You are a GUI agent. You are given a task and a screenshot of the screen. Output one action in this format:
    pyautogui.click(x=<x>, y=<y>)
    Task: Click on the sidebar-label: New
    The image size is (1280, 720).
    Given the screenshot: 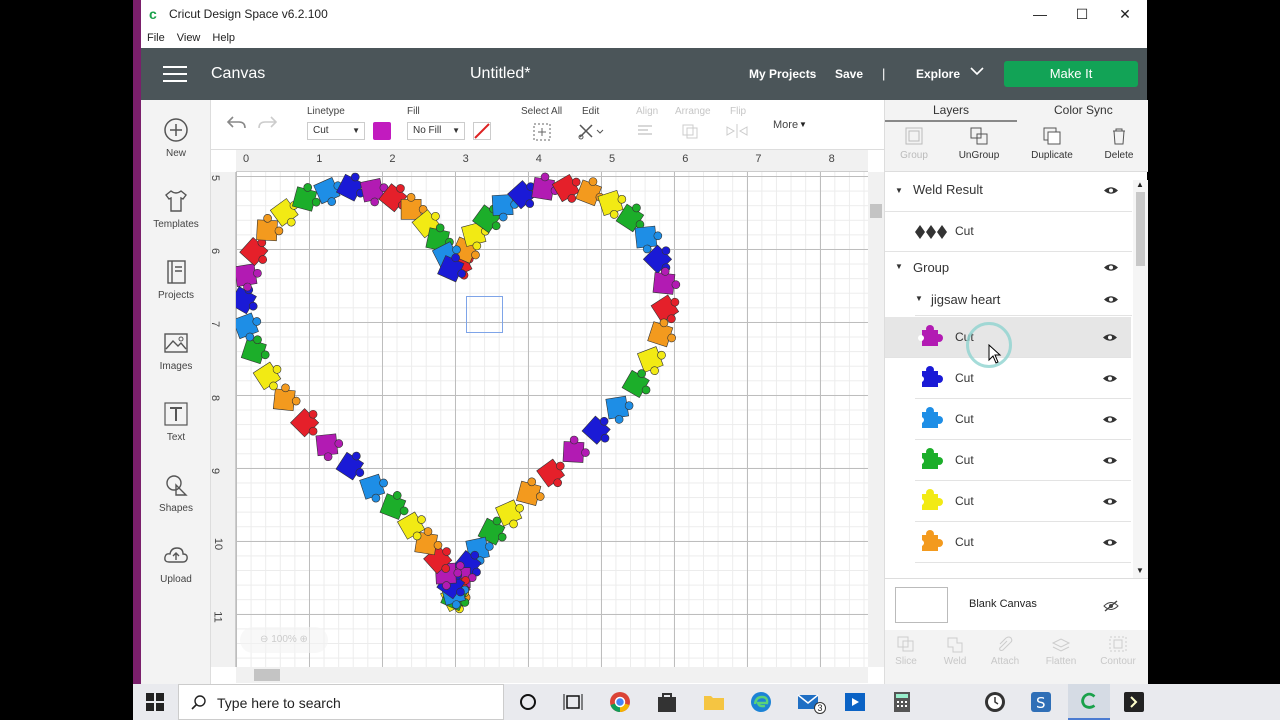 What is the action you would take?
    pyautogui.click(x=175, y=153)
    